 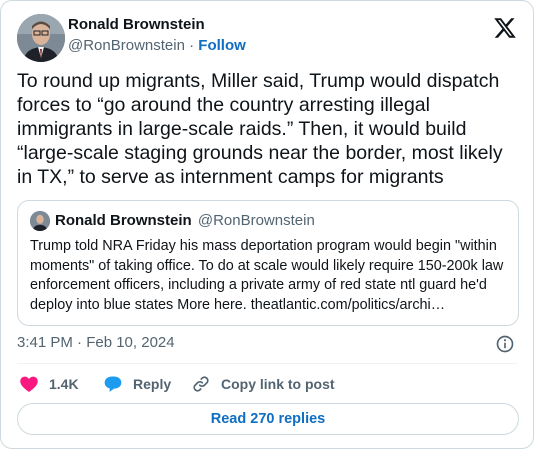 What do you see at coordinates (505, 344) in the screenshot?
I see `info-icon` at bounding box center [505, 344].